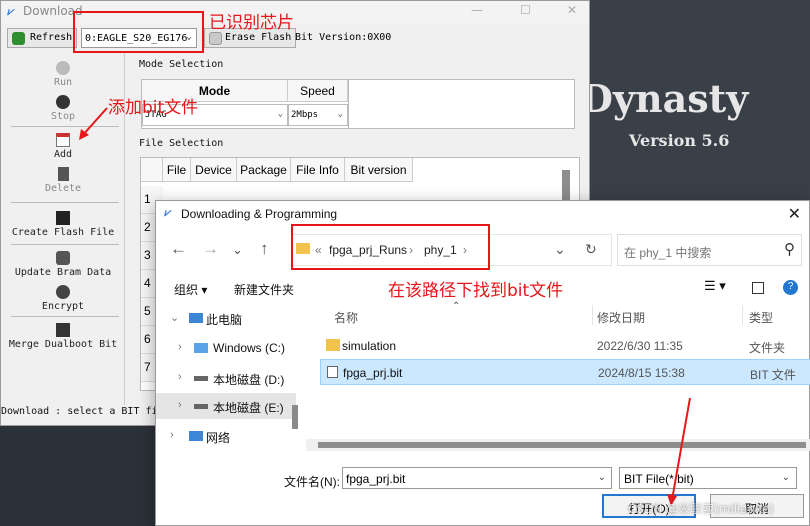  What do you see at coordinates (153, 108) in the screenshot?
I see `annotation-add-bit-file: 添加bit文件` at bounding box center [153, 108].